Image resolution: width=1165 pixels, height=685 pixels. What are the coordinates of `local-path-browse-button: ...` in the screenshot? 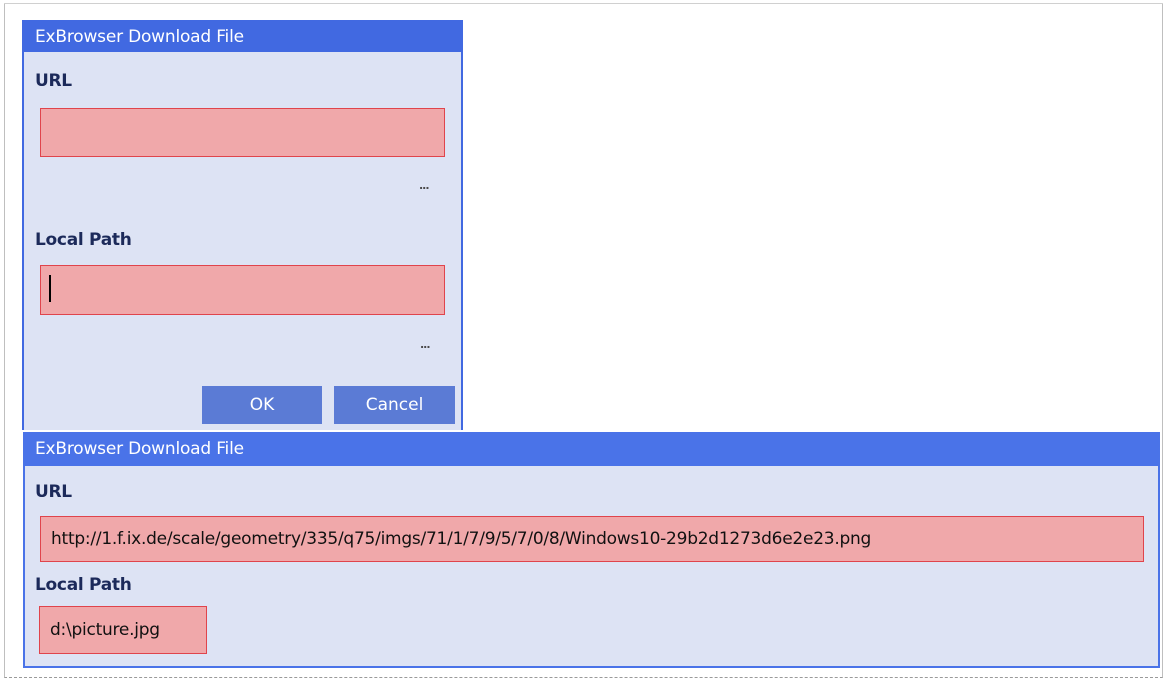 It's located at (425, 344).